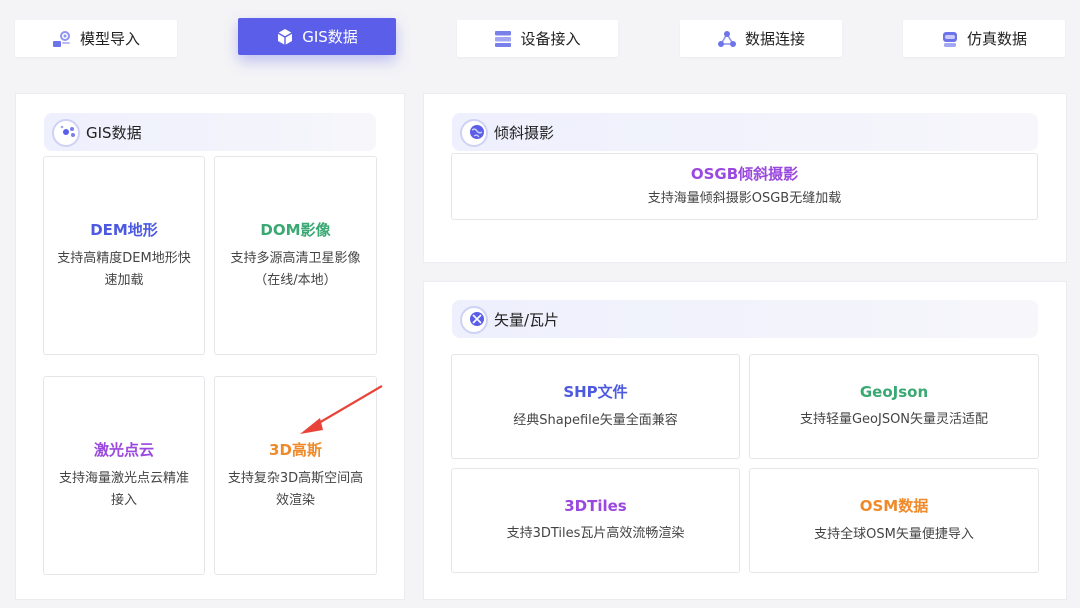 Image resolution: width=1080 pixels, height=608 pixels. Describe the element at coordinates (744, 174) in the screenshot. I see `card-title: OSGB倾斜摄影` at that location.